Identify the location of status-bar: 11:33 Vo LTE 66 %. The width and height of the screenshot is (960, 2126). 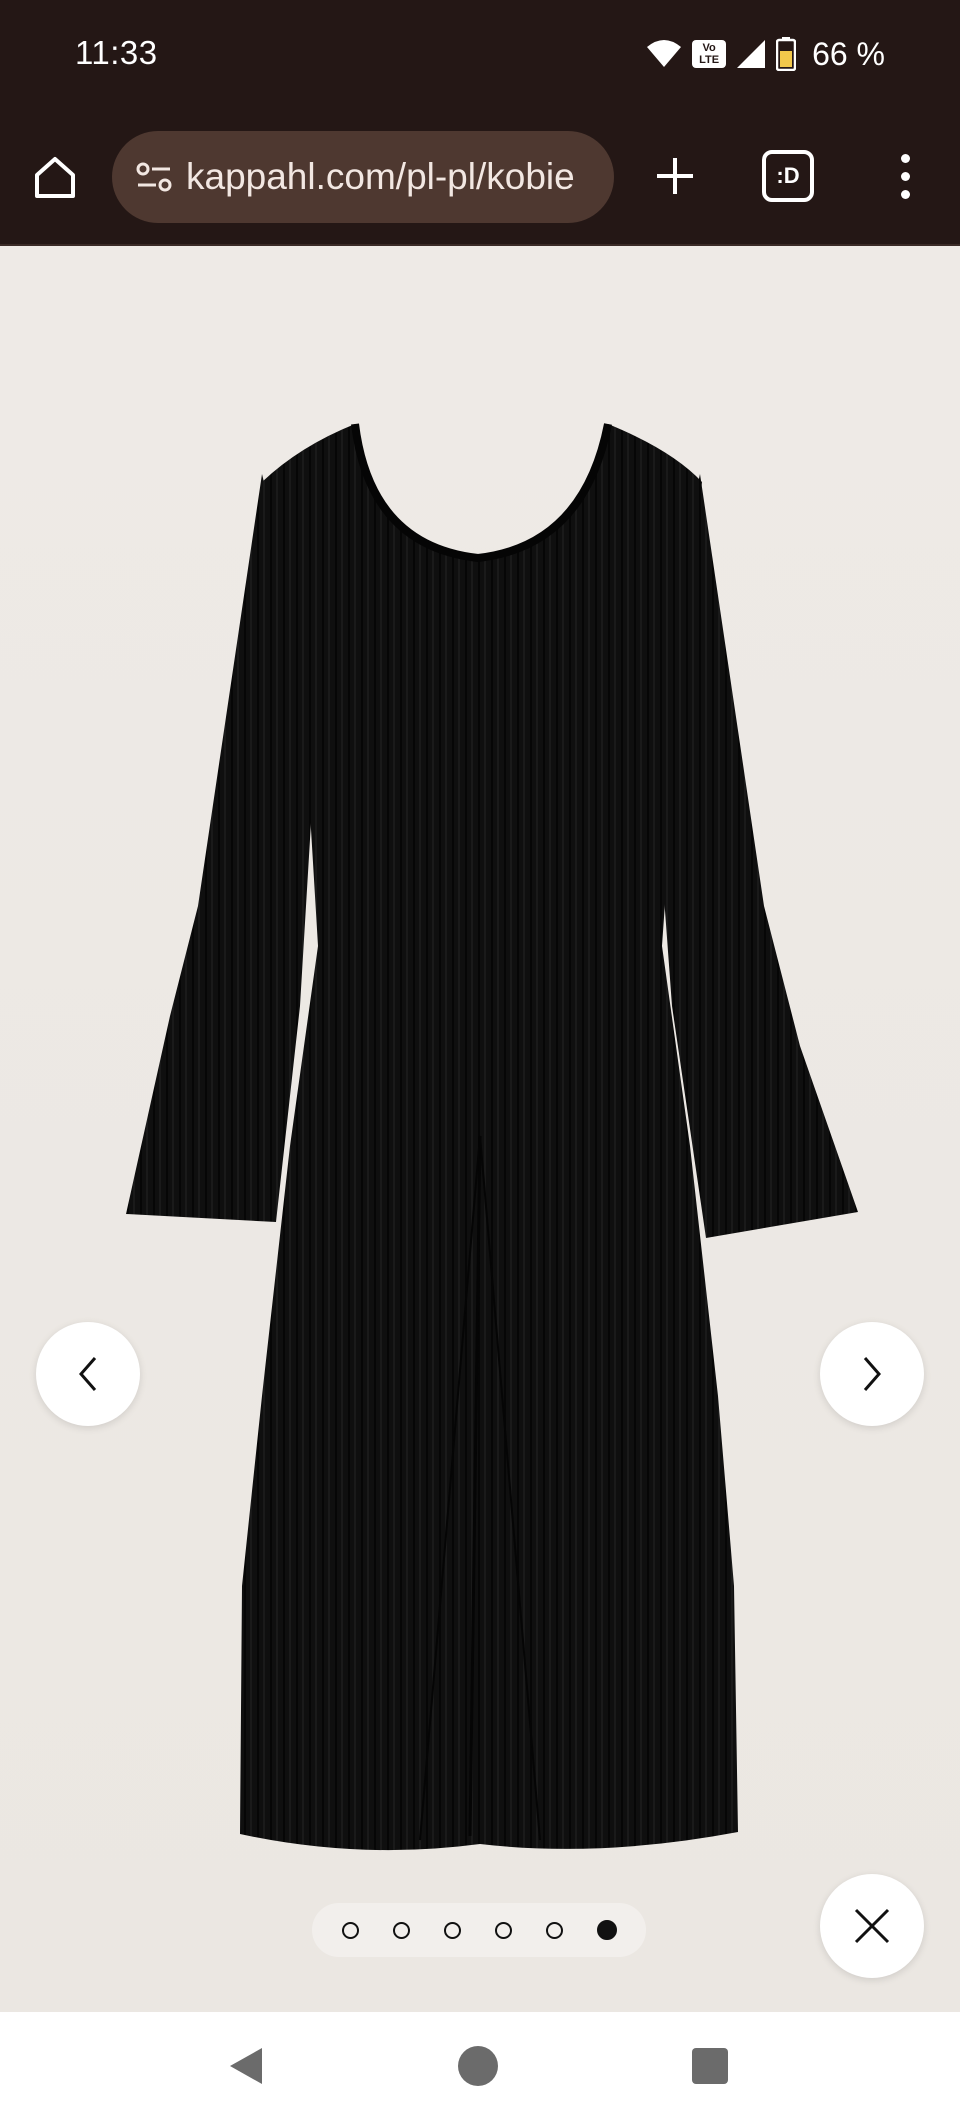
(480, 55).